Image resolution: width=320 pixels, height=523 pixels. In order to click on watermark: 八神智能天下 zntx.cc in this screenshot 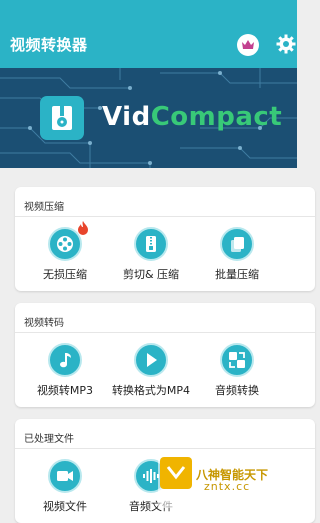, I will do `click(227, 481)`.